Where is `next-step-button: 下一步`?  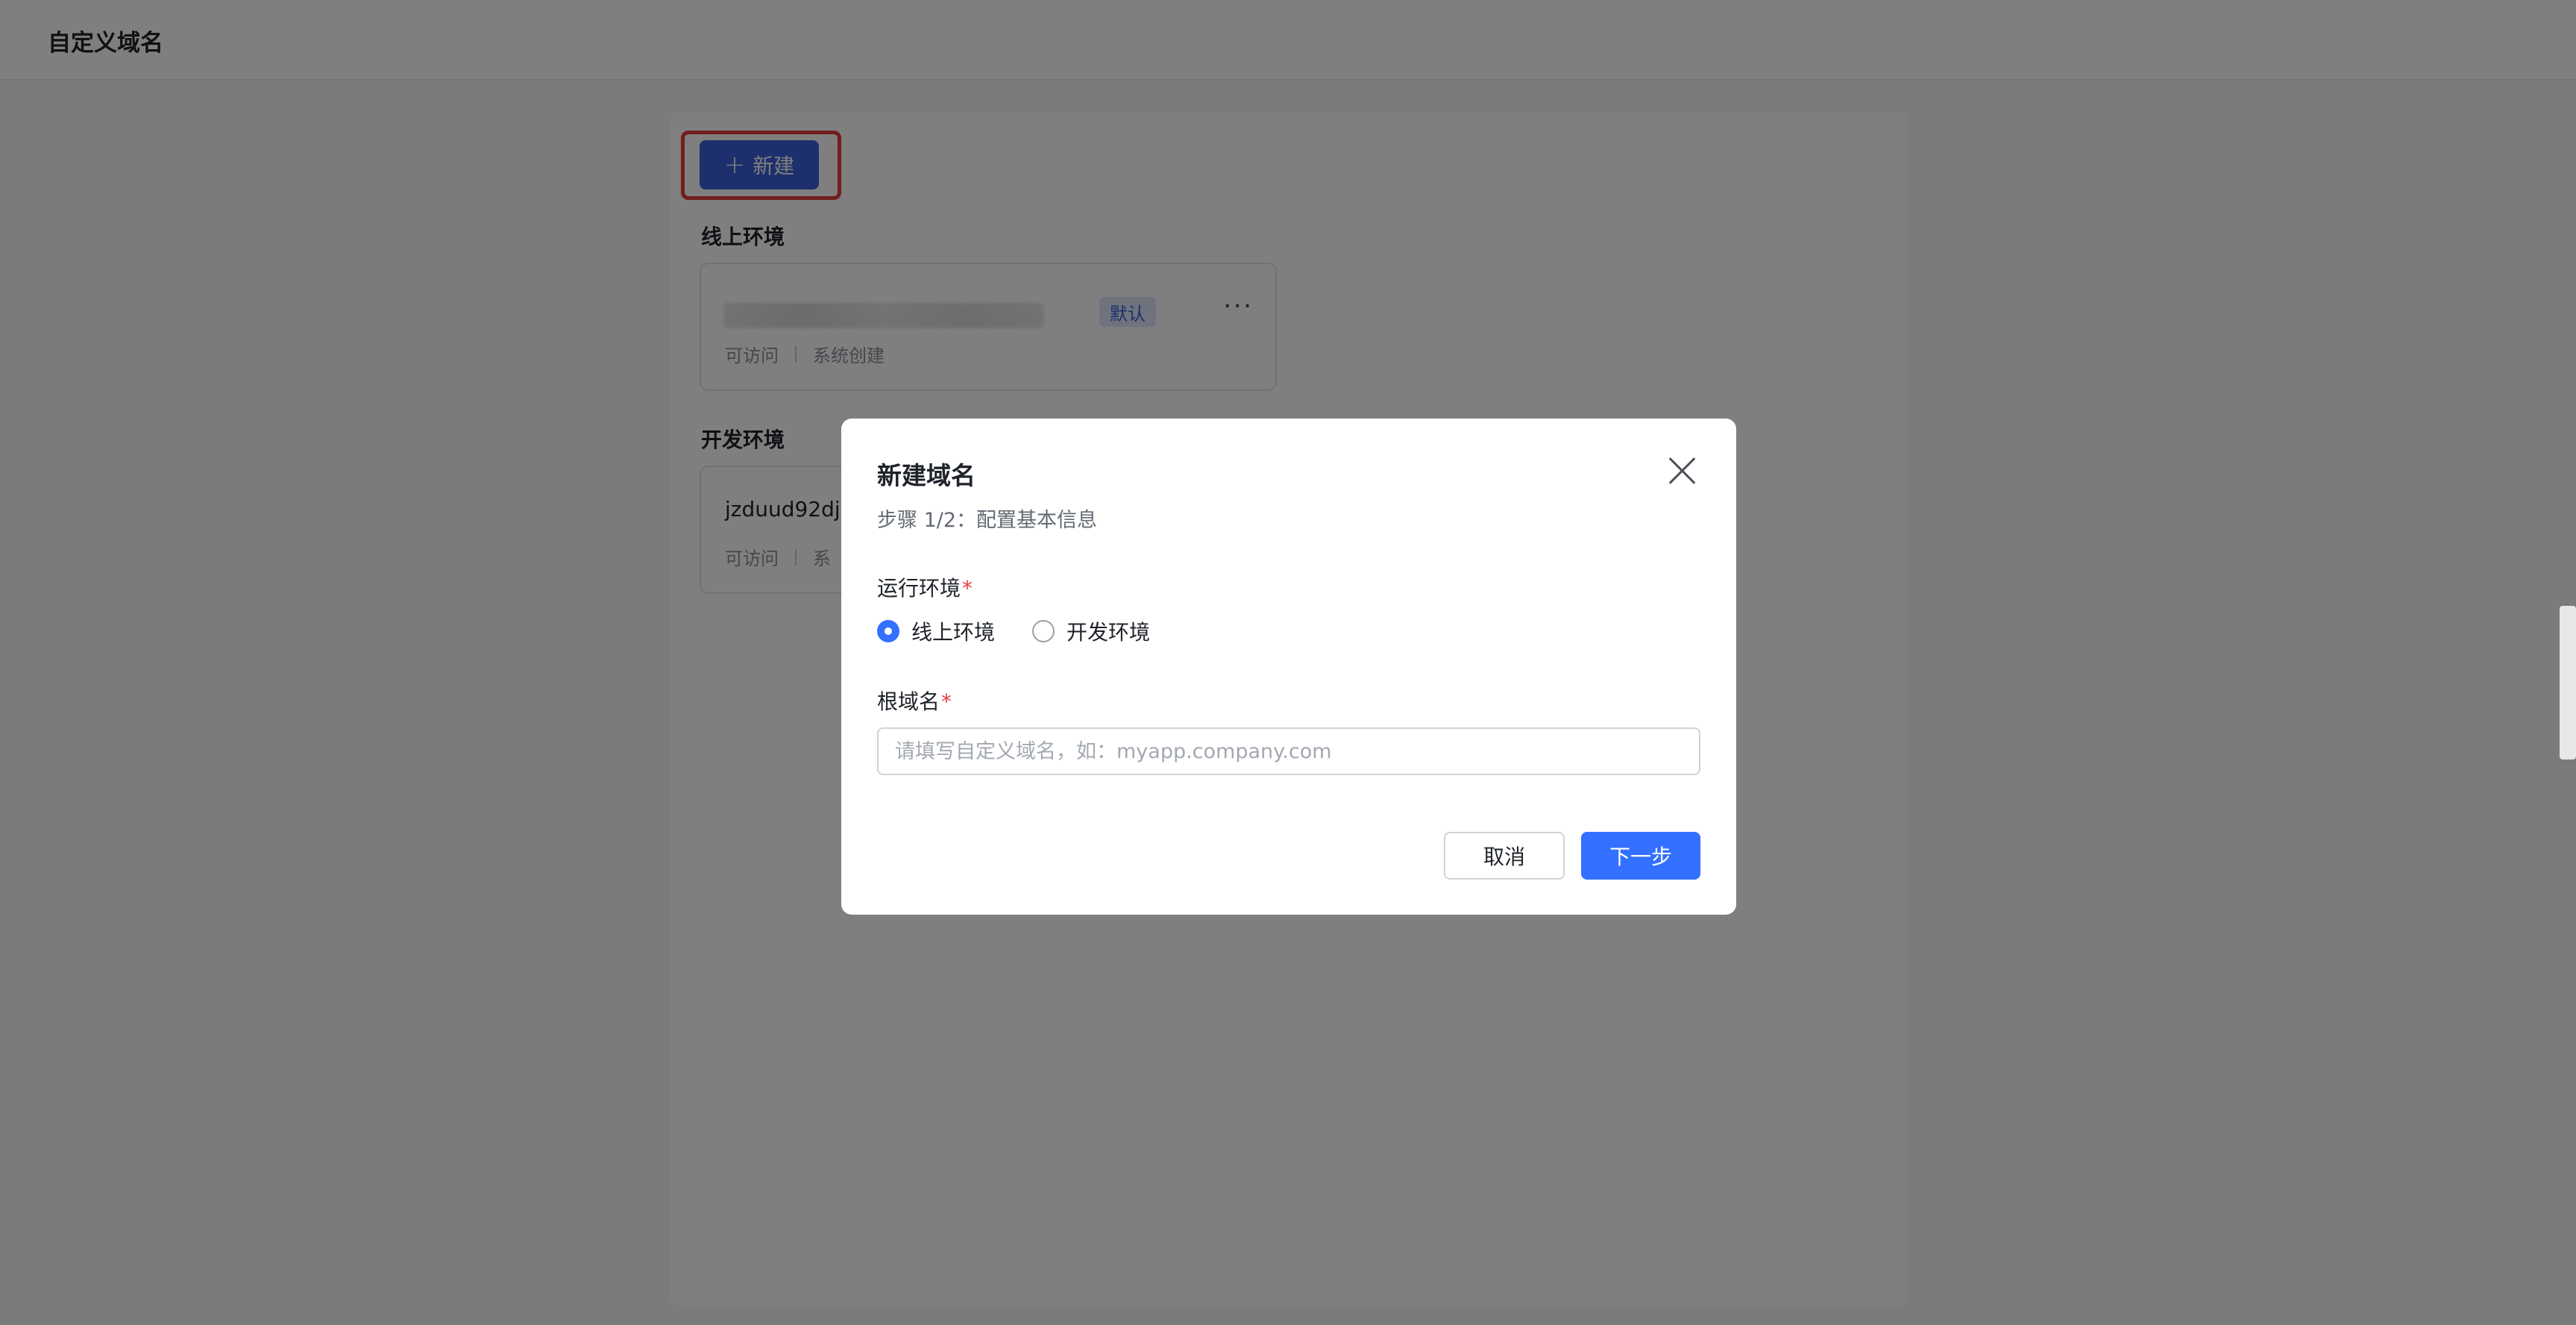
next-step-button: 下一步 is located at coordinates (1641, 856).